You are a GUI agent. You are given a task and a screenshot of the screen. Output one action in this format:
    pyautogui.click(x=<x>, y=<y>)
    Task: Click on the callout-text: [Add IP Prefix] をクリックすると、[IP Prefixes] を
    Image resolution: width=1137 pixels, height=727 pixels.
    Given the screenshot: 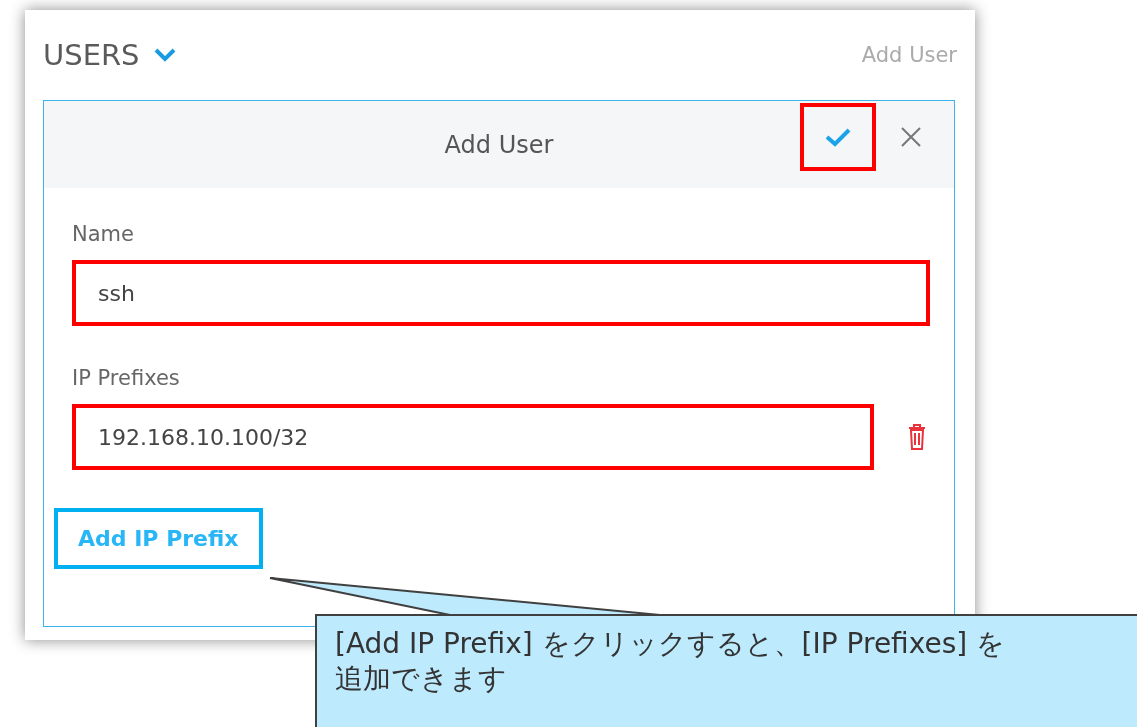 What is the action you would take?
    pyautogui.click(x=670, y=643)
    